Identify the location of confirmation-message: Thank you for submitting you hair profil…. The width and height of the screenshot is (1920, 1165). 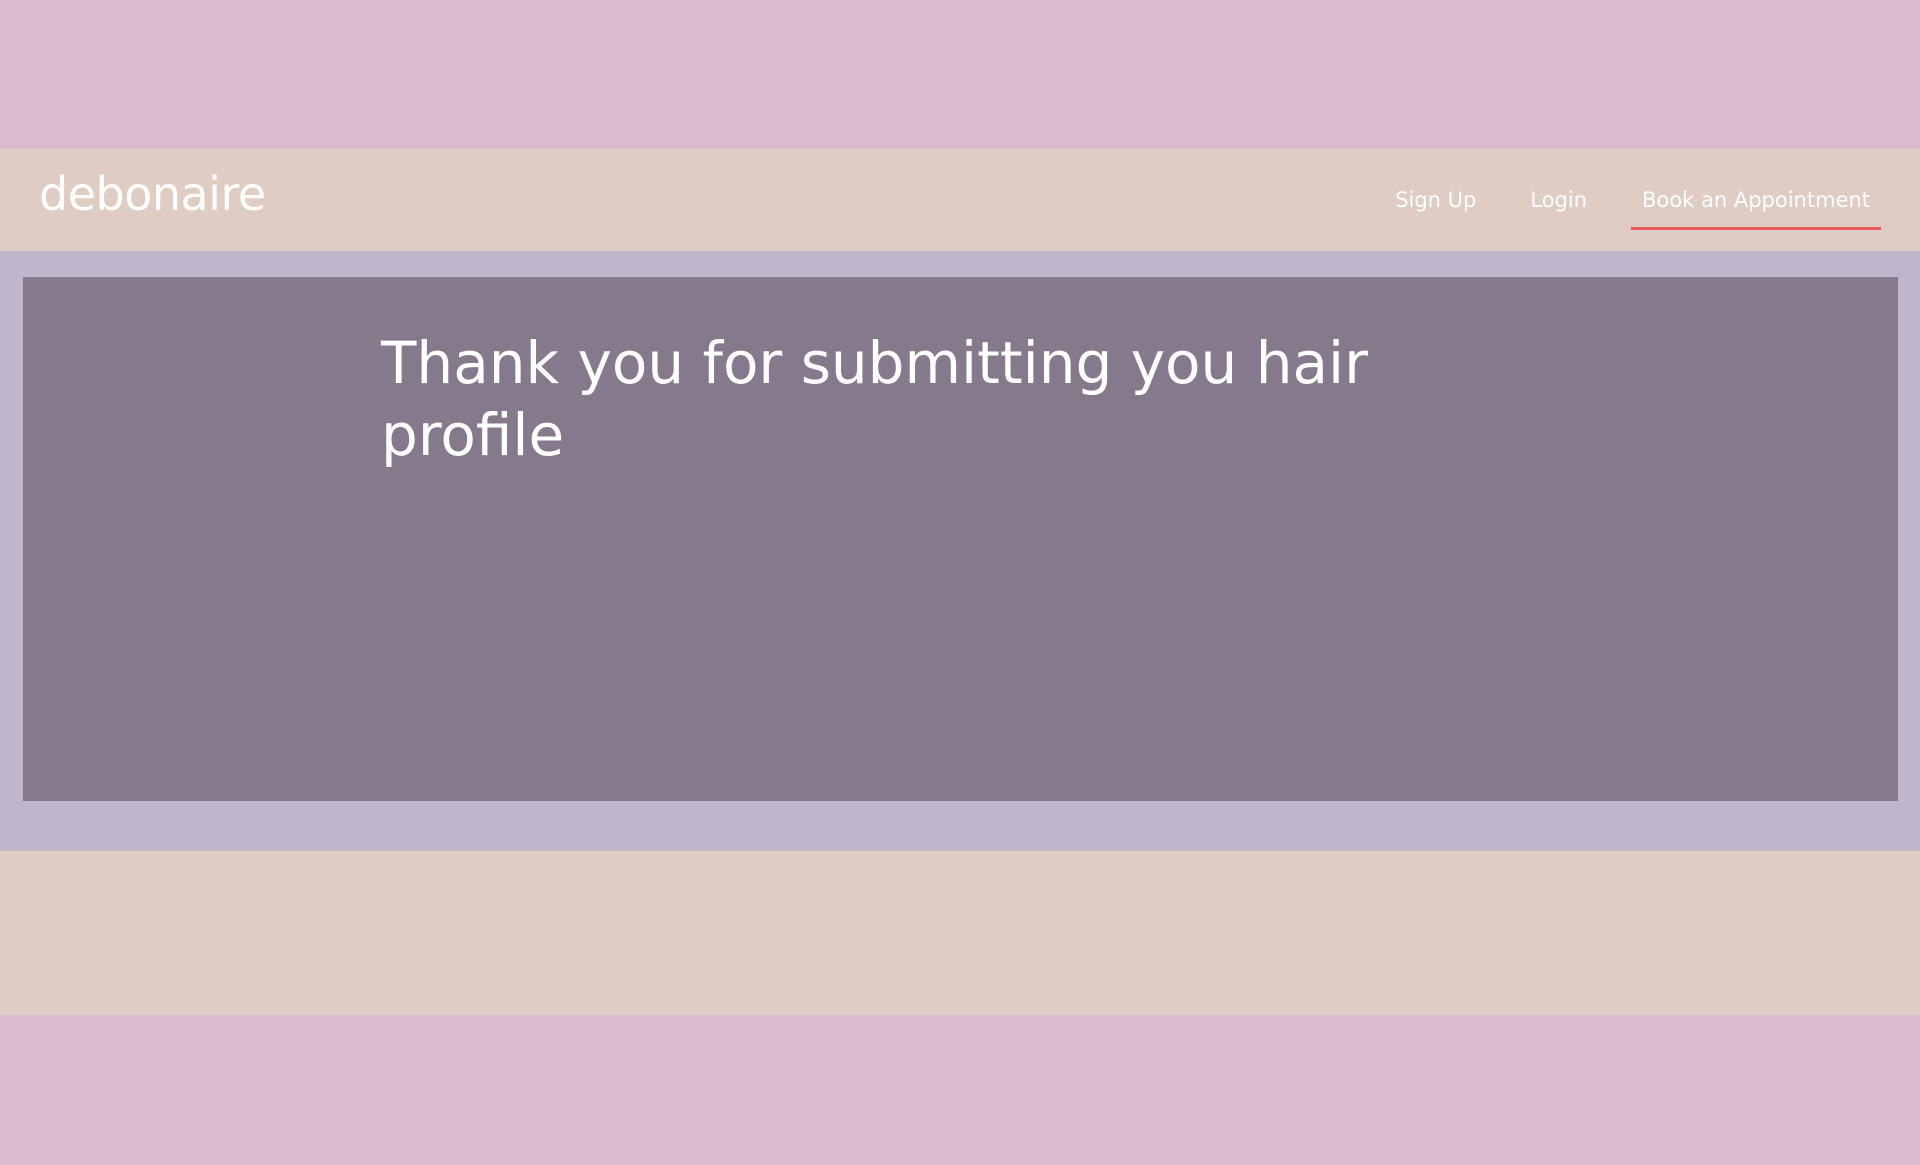
(874, 399).